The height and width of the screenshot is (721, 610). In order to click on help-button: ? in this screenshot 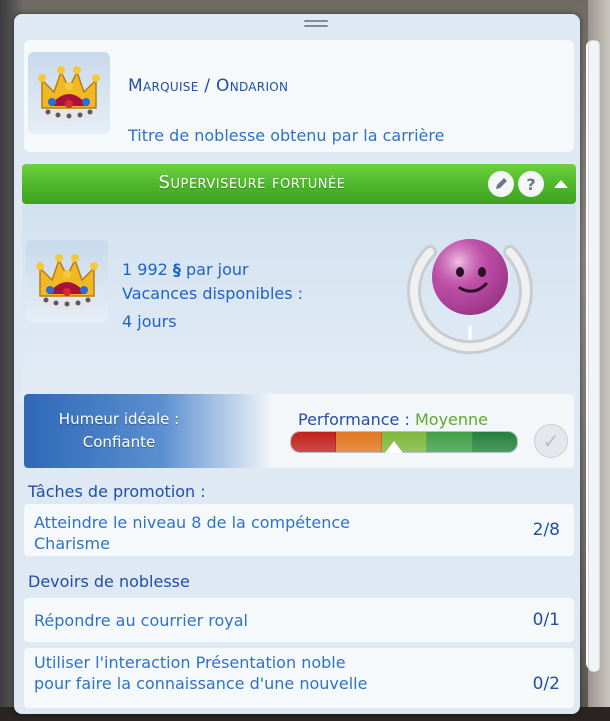, I will do `click(531, 184)`.